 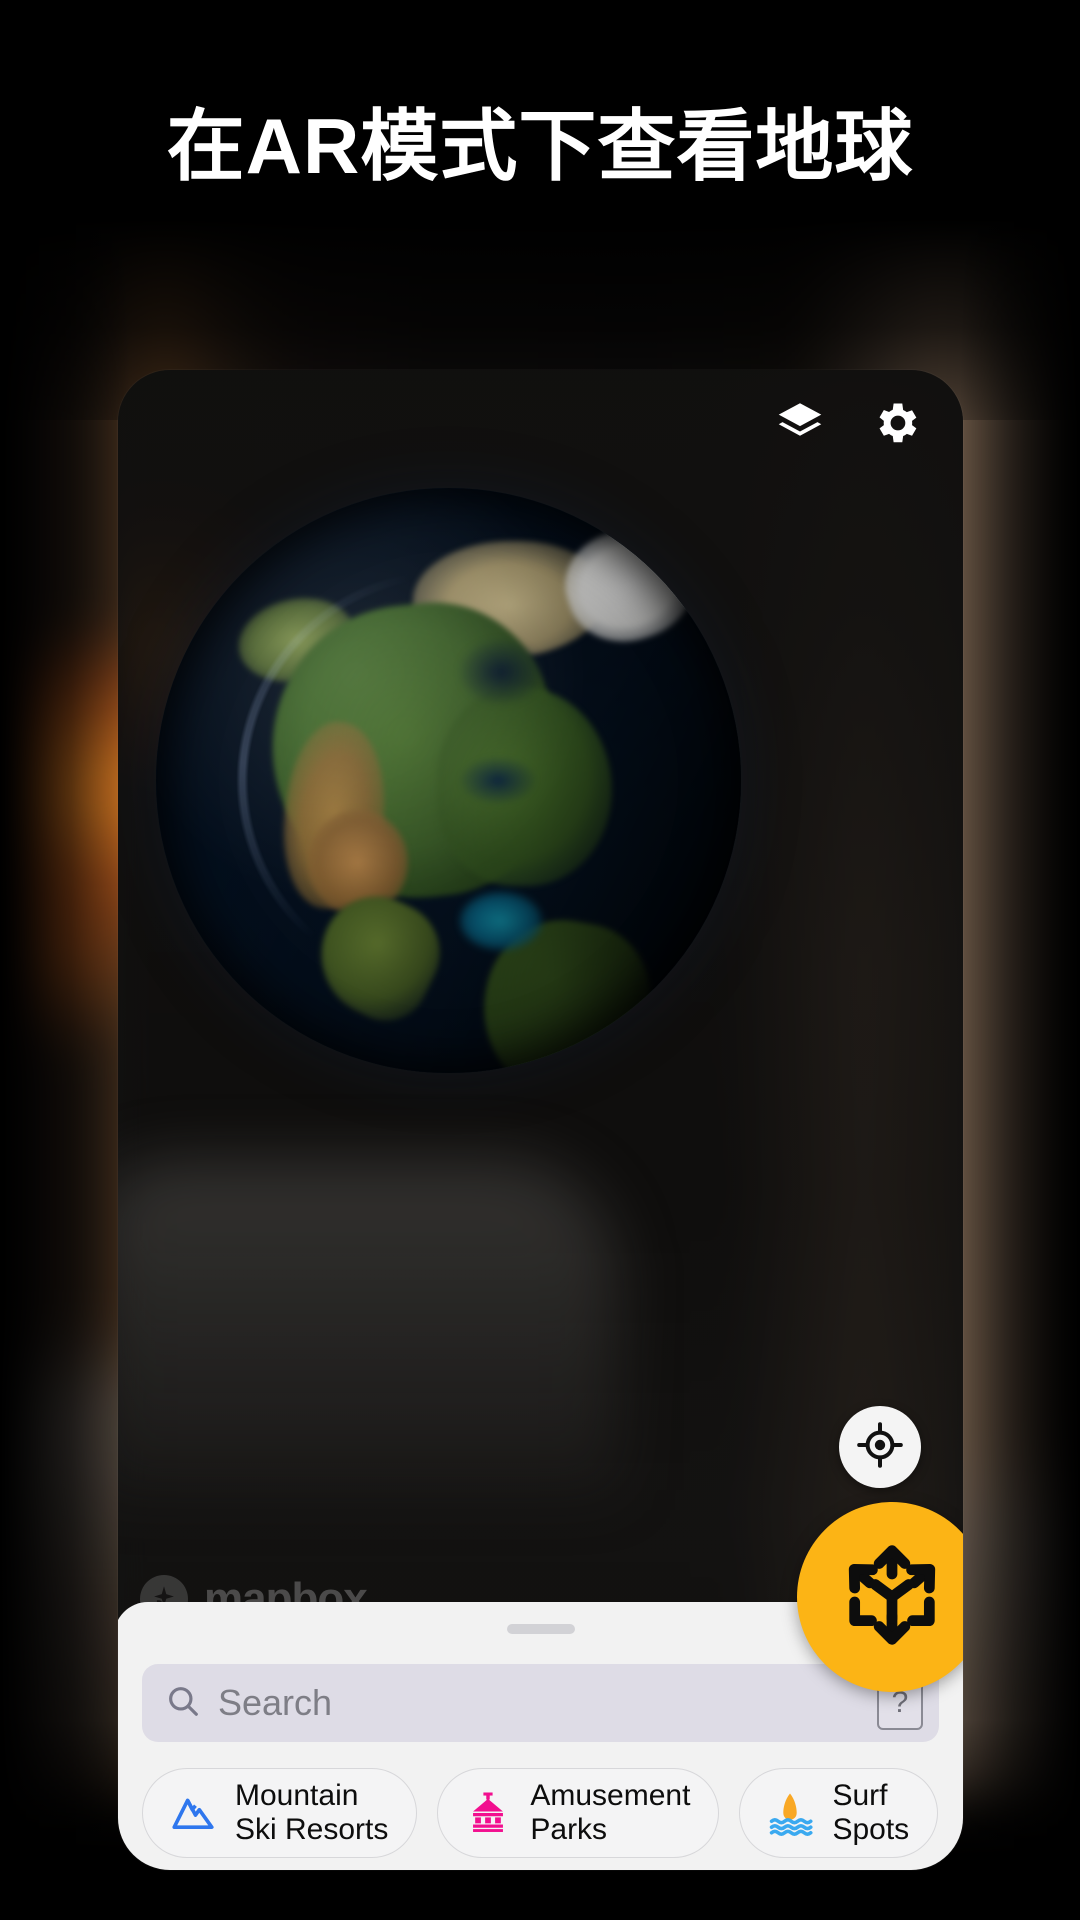 I want to click on crosshair-icon, so click(x=880, y=1447).